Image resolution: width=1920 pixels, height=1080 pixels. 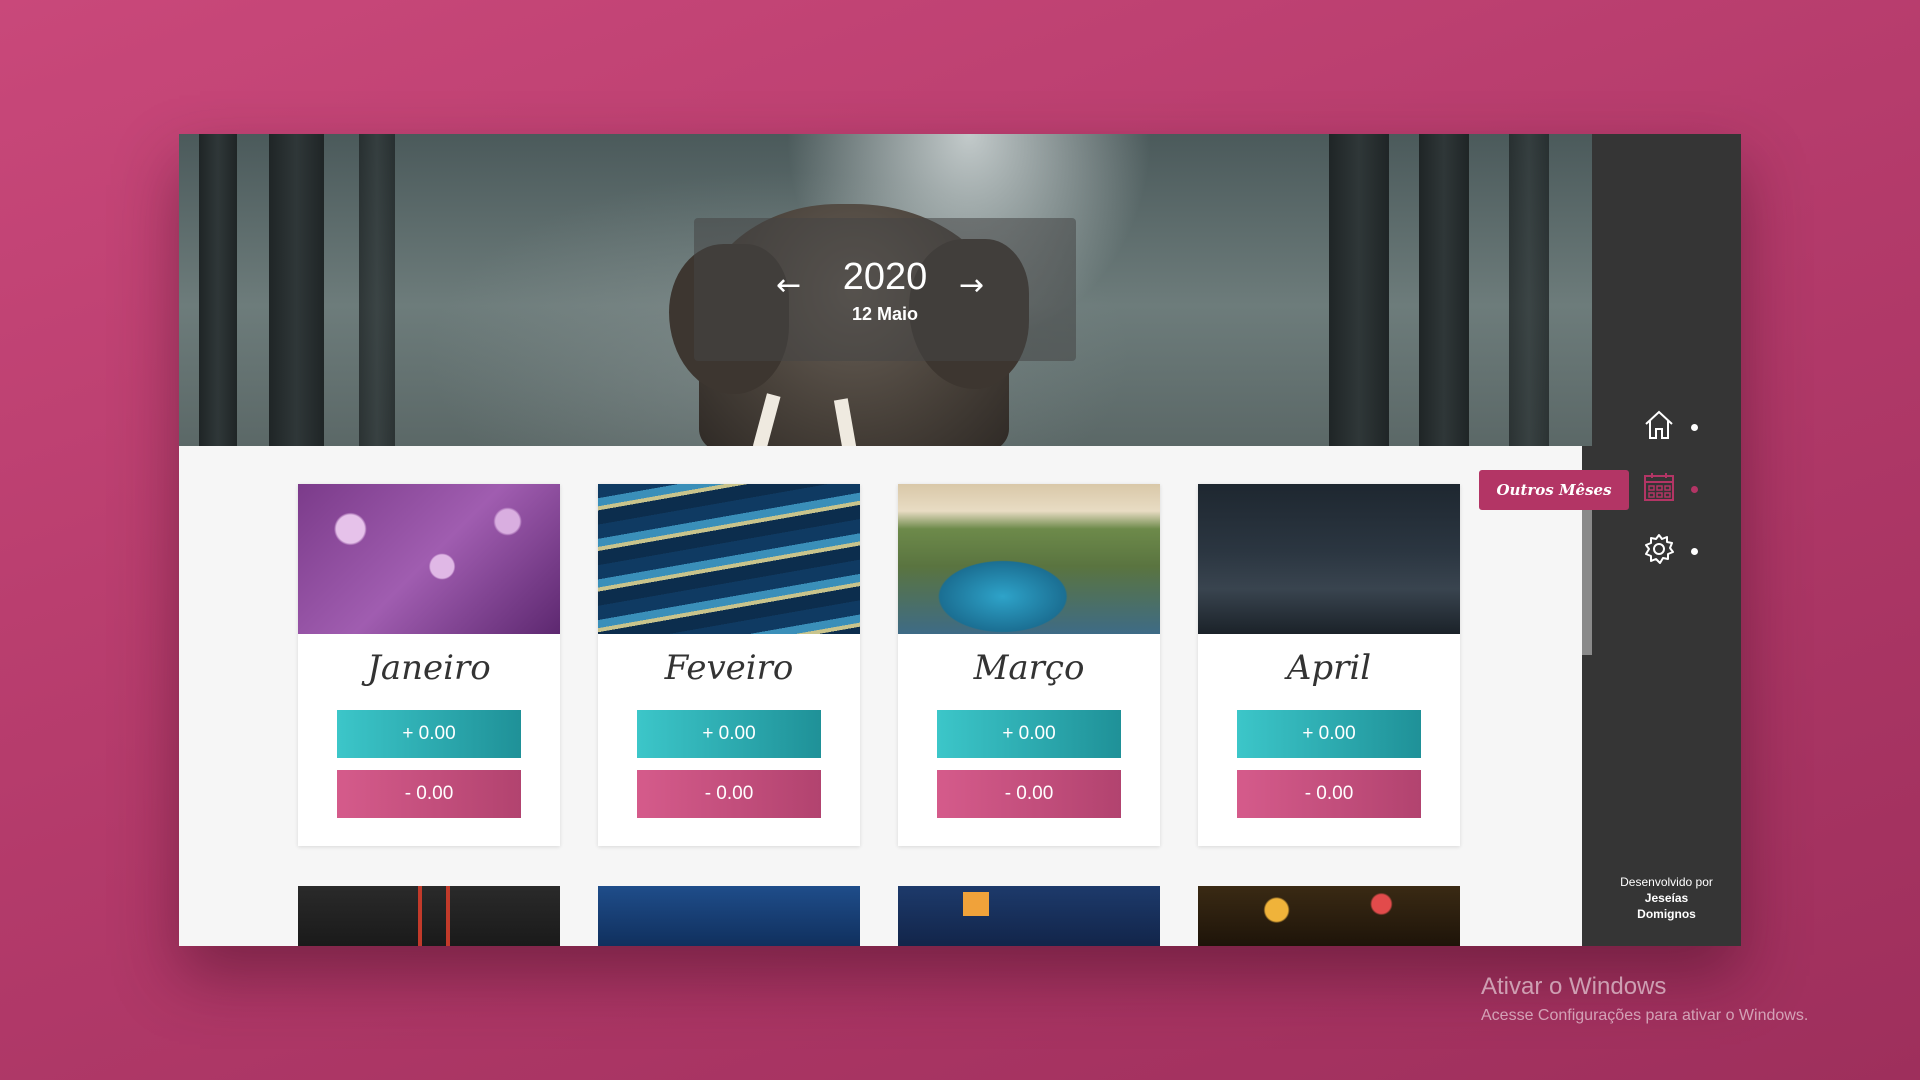 What do you see at coordinates (1660, 488) in the screenshot?
I see `calendar-icon` at bounding box center [1660, 488].